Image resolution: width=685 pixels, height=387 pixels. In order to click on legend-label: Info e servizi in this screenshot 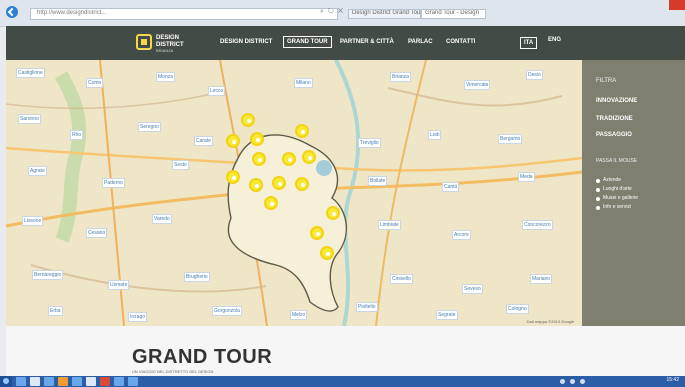, I will do `click(617, 207)`.